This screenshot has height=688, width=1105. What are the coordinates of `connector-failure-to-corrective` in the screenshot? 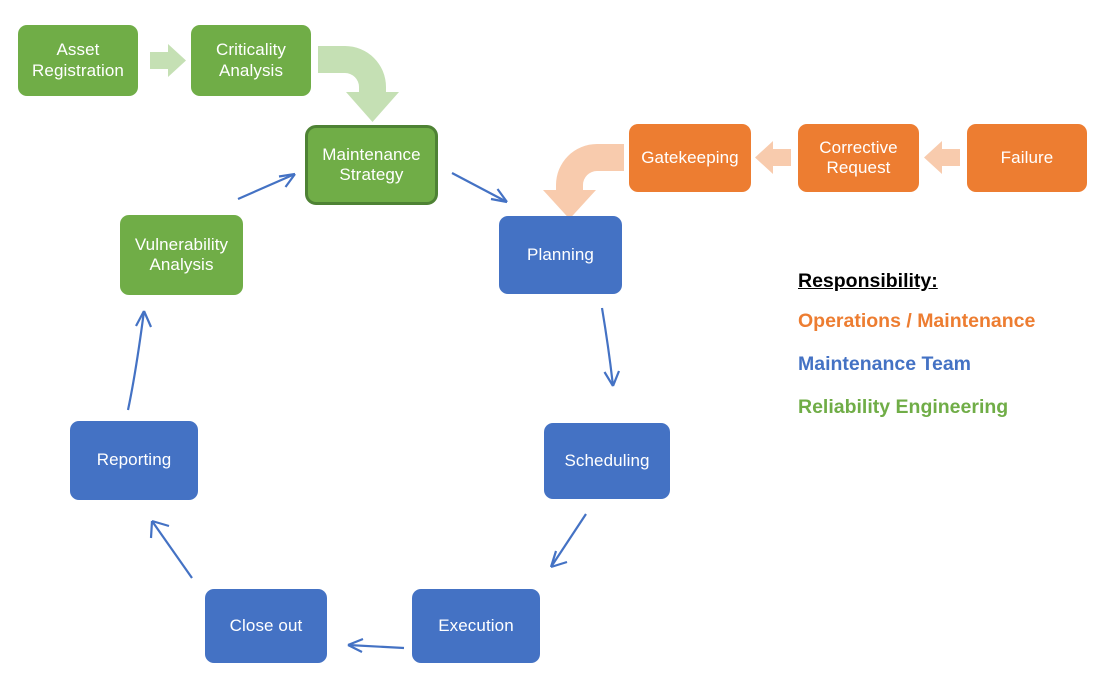 It's located at (942, 157).